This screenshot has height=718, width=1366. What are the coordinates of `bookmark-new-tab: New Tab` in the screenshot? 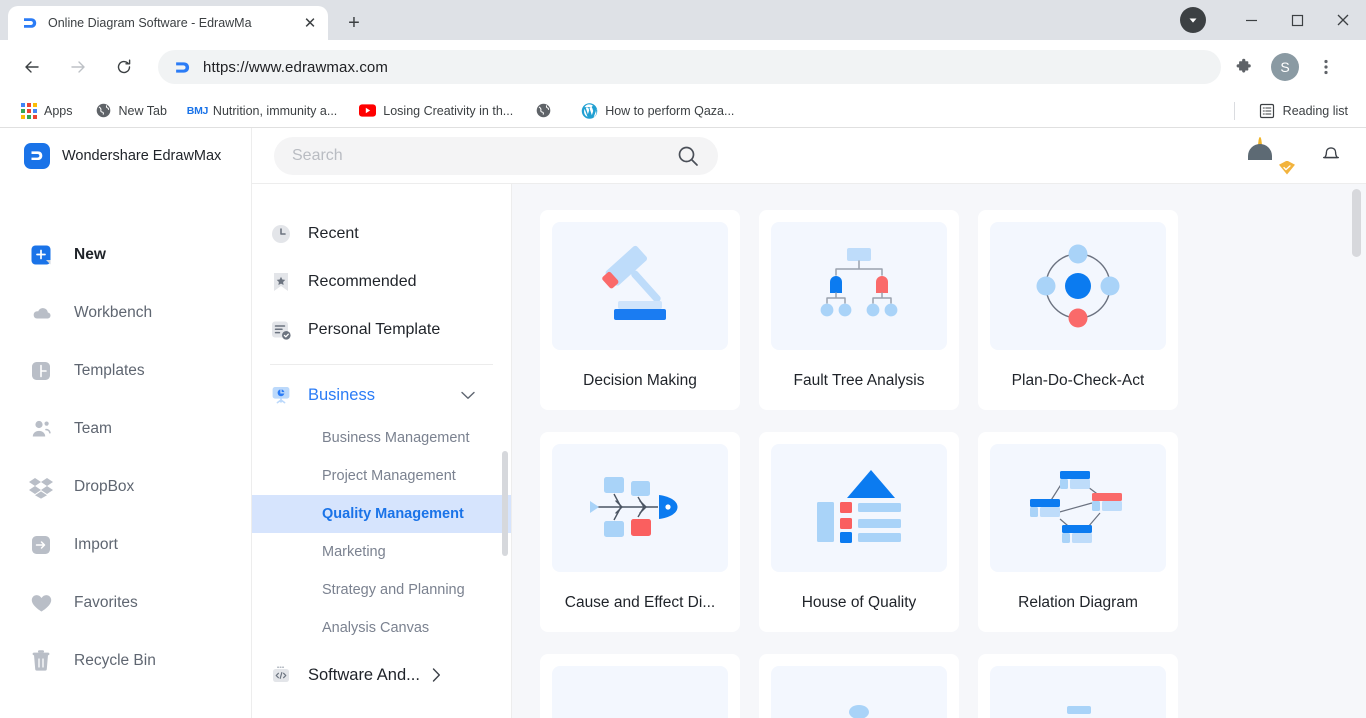 It's located at (131, 110).